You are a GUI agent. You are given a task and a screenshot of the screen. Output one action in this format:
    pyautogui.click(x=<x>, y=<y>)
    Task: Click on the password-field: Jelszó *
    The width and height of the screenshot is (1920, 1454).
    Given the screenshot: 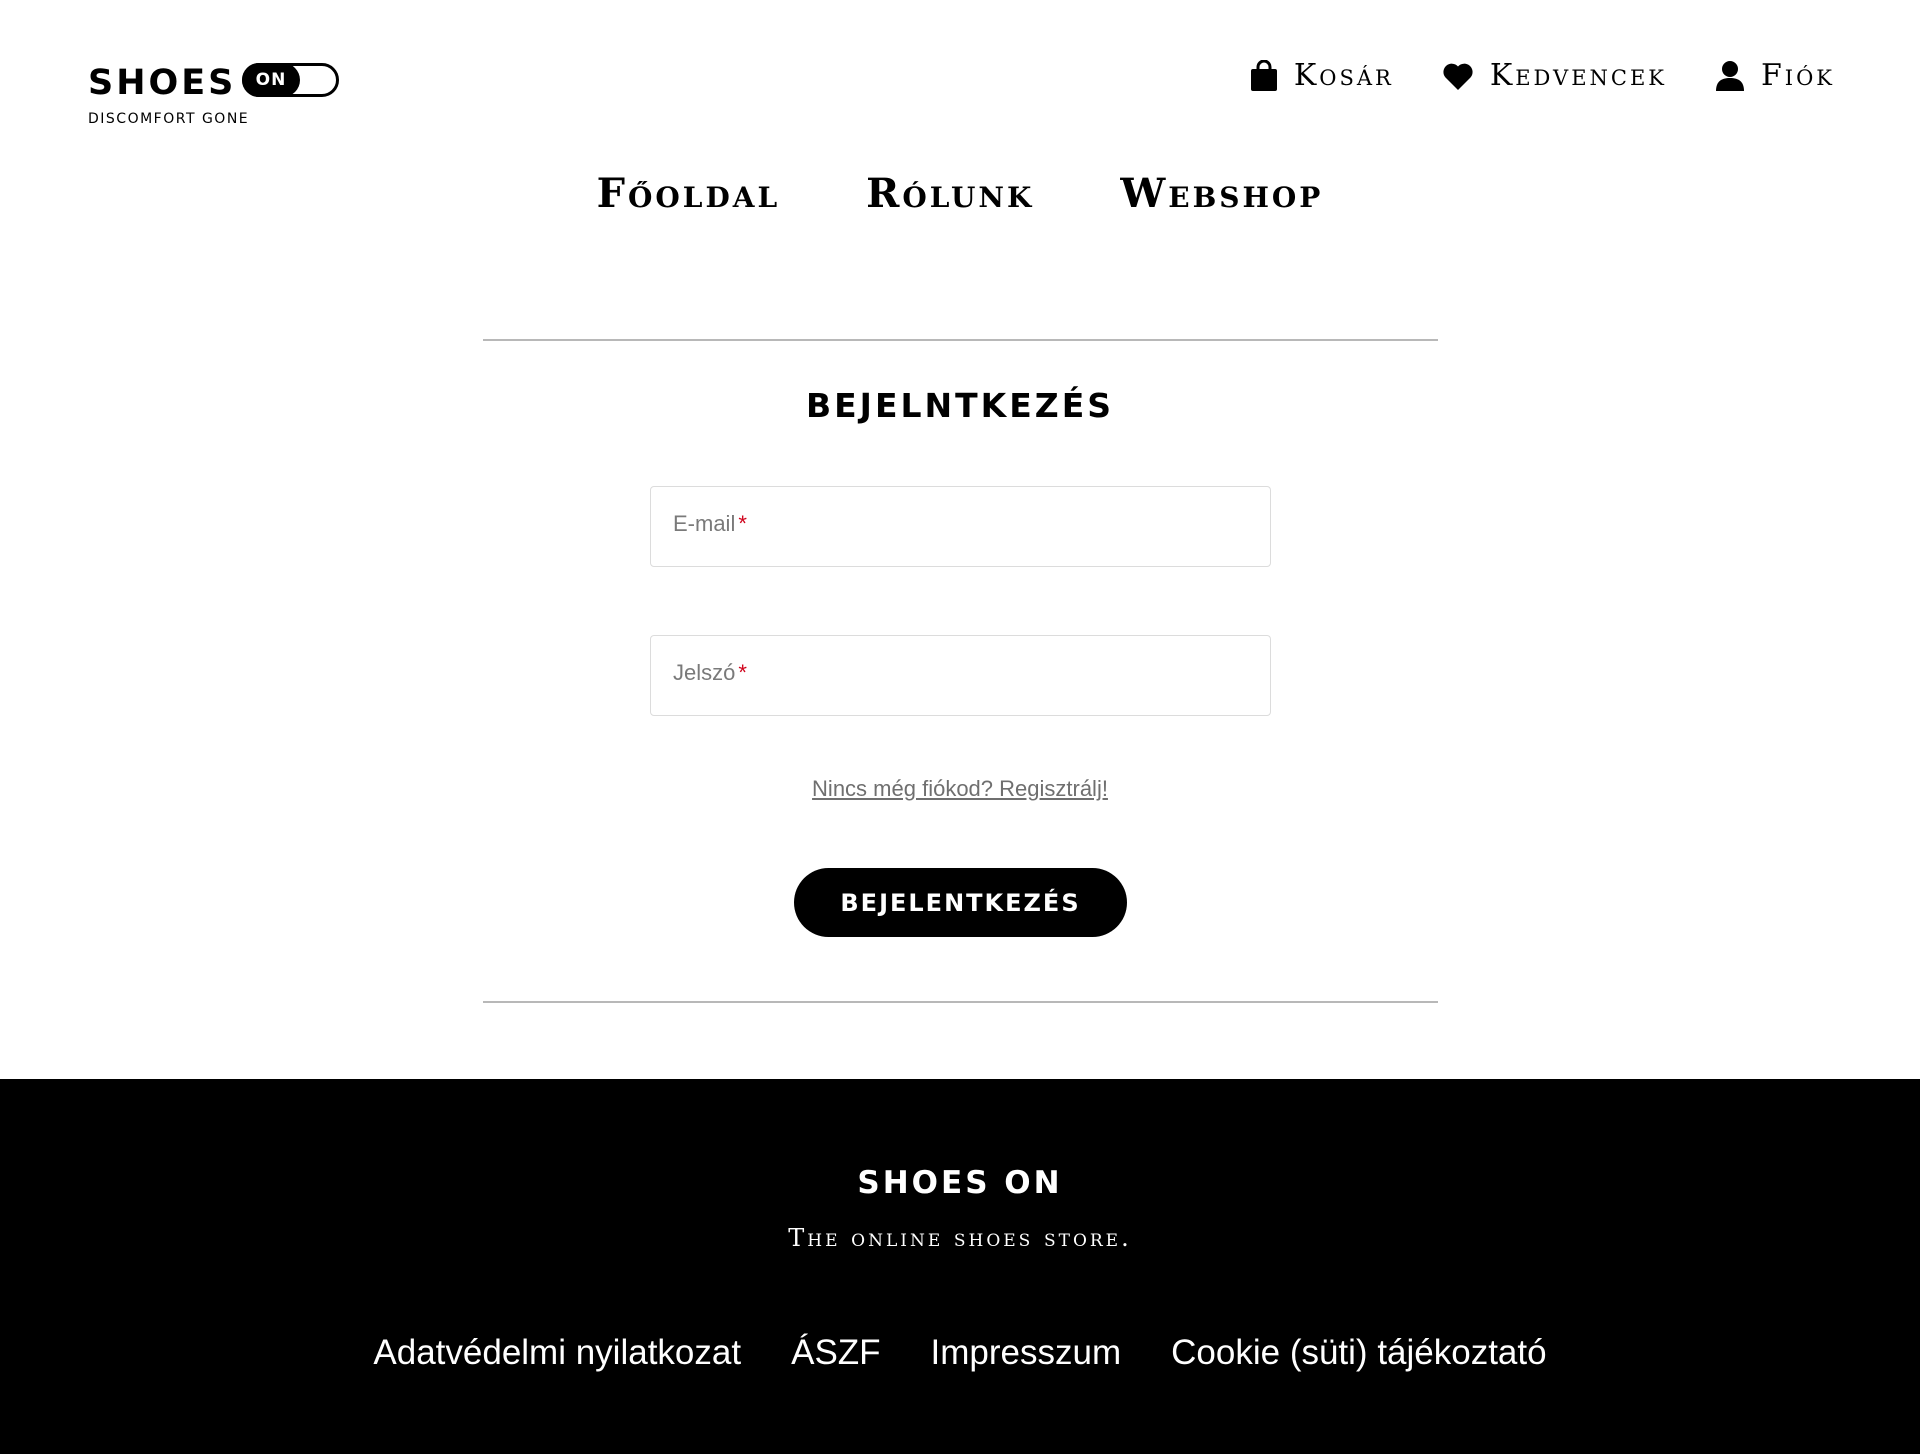 What is the action you would take?
    pyautogui.click(x=960, y=675)
    